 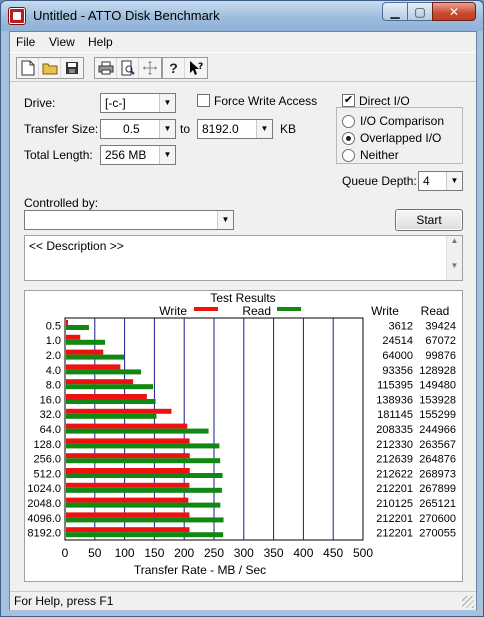 What do you see at coordinates (397, 341) in the screenshot?
I see `write-value: 24514` at bounding box center [397, 341].